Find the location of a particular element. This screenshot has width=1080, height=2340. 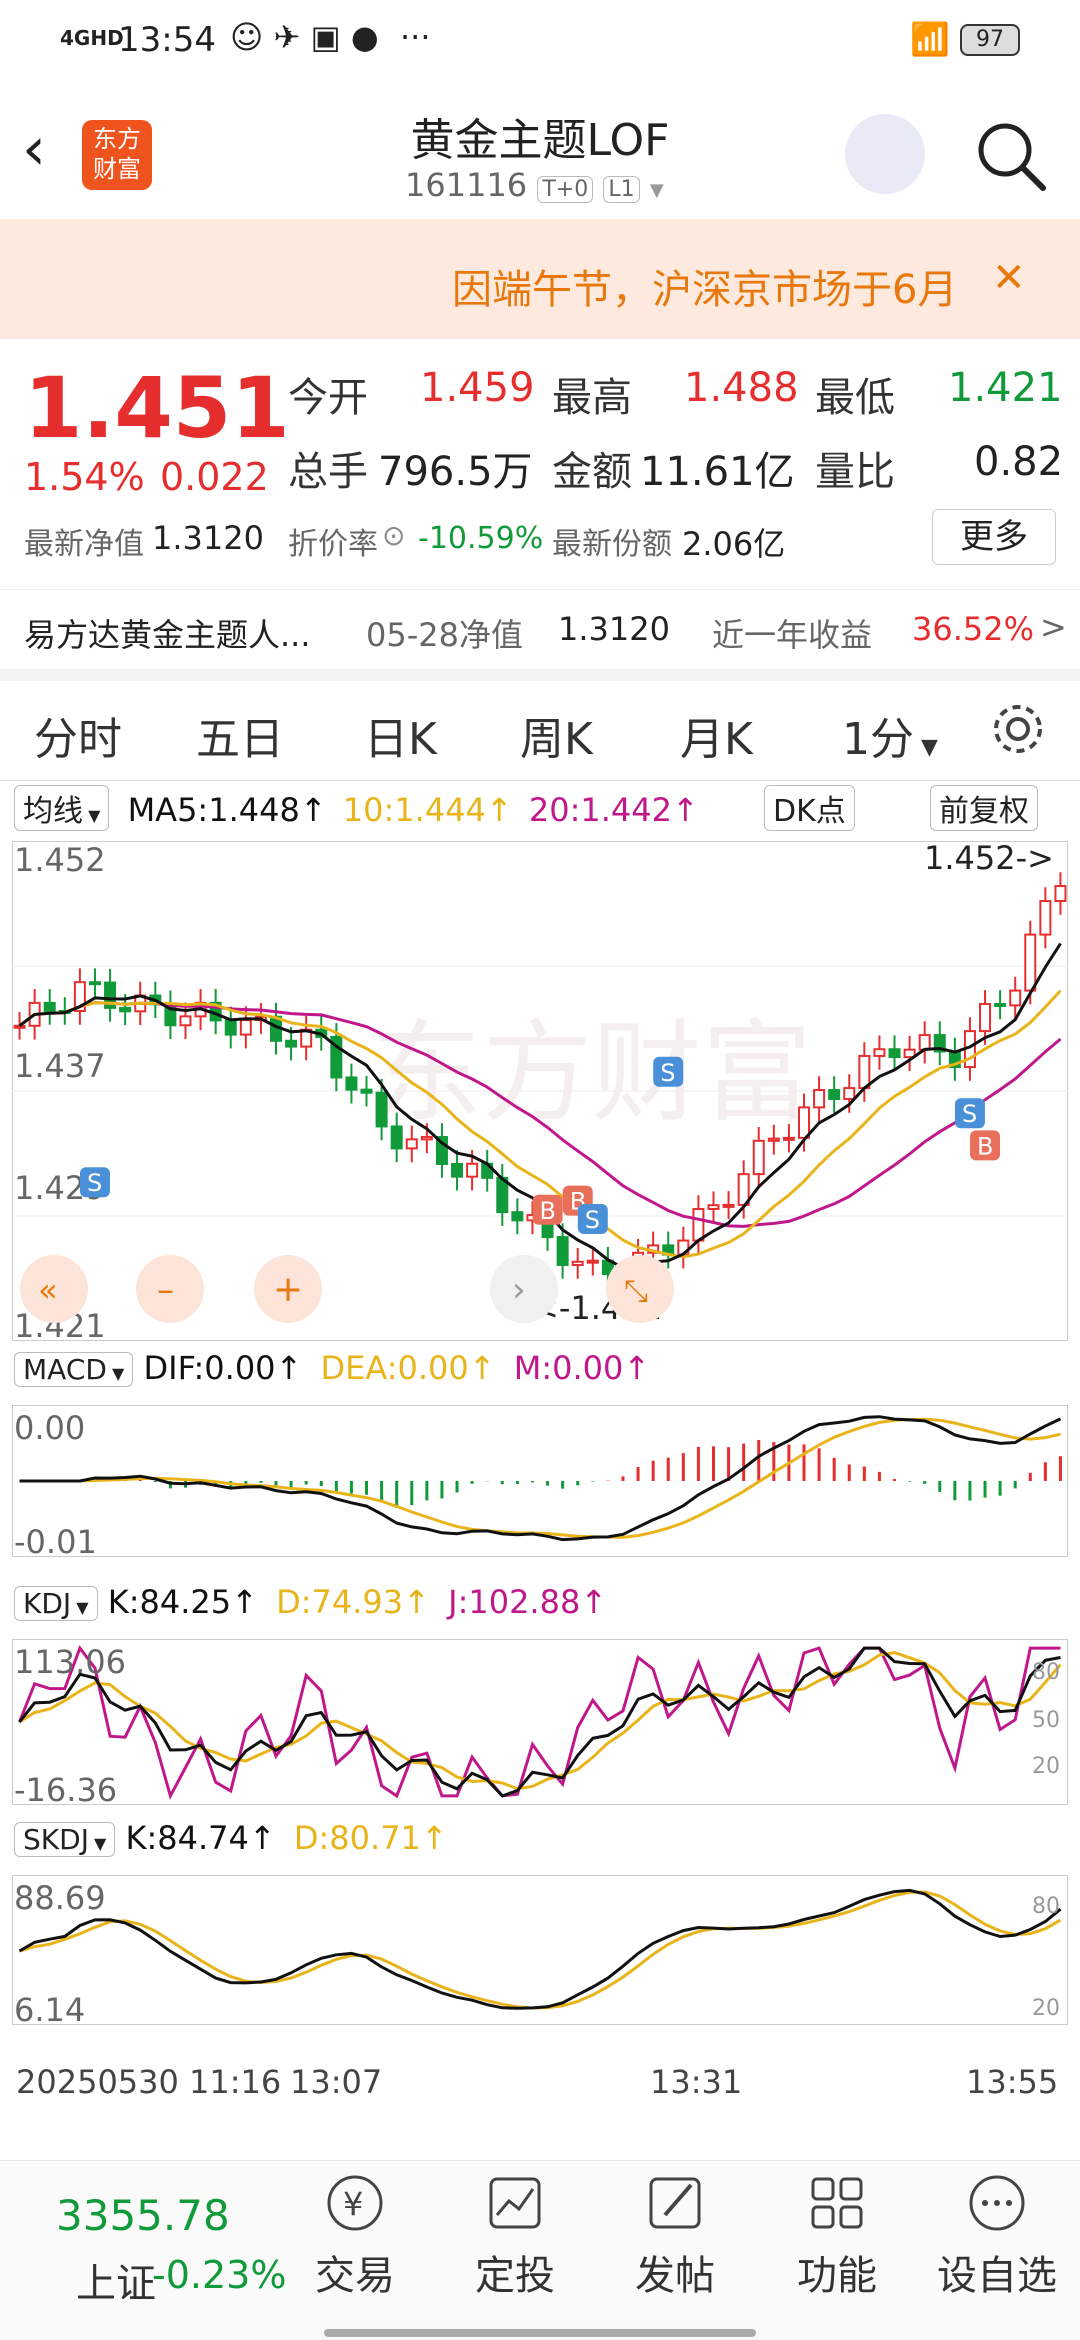

time-label-2: 13:31 is located at coordinates (696, 2082).